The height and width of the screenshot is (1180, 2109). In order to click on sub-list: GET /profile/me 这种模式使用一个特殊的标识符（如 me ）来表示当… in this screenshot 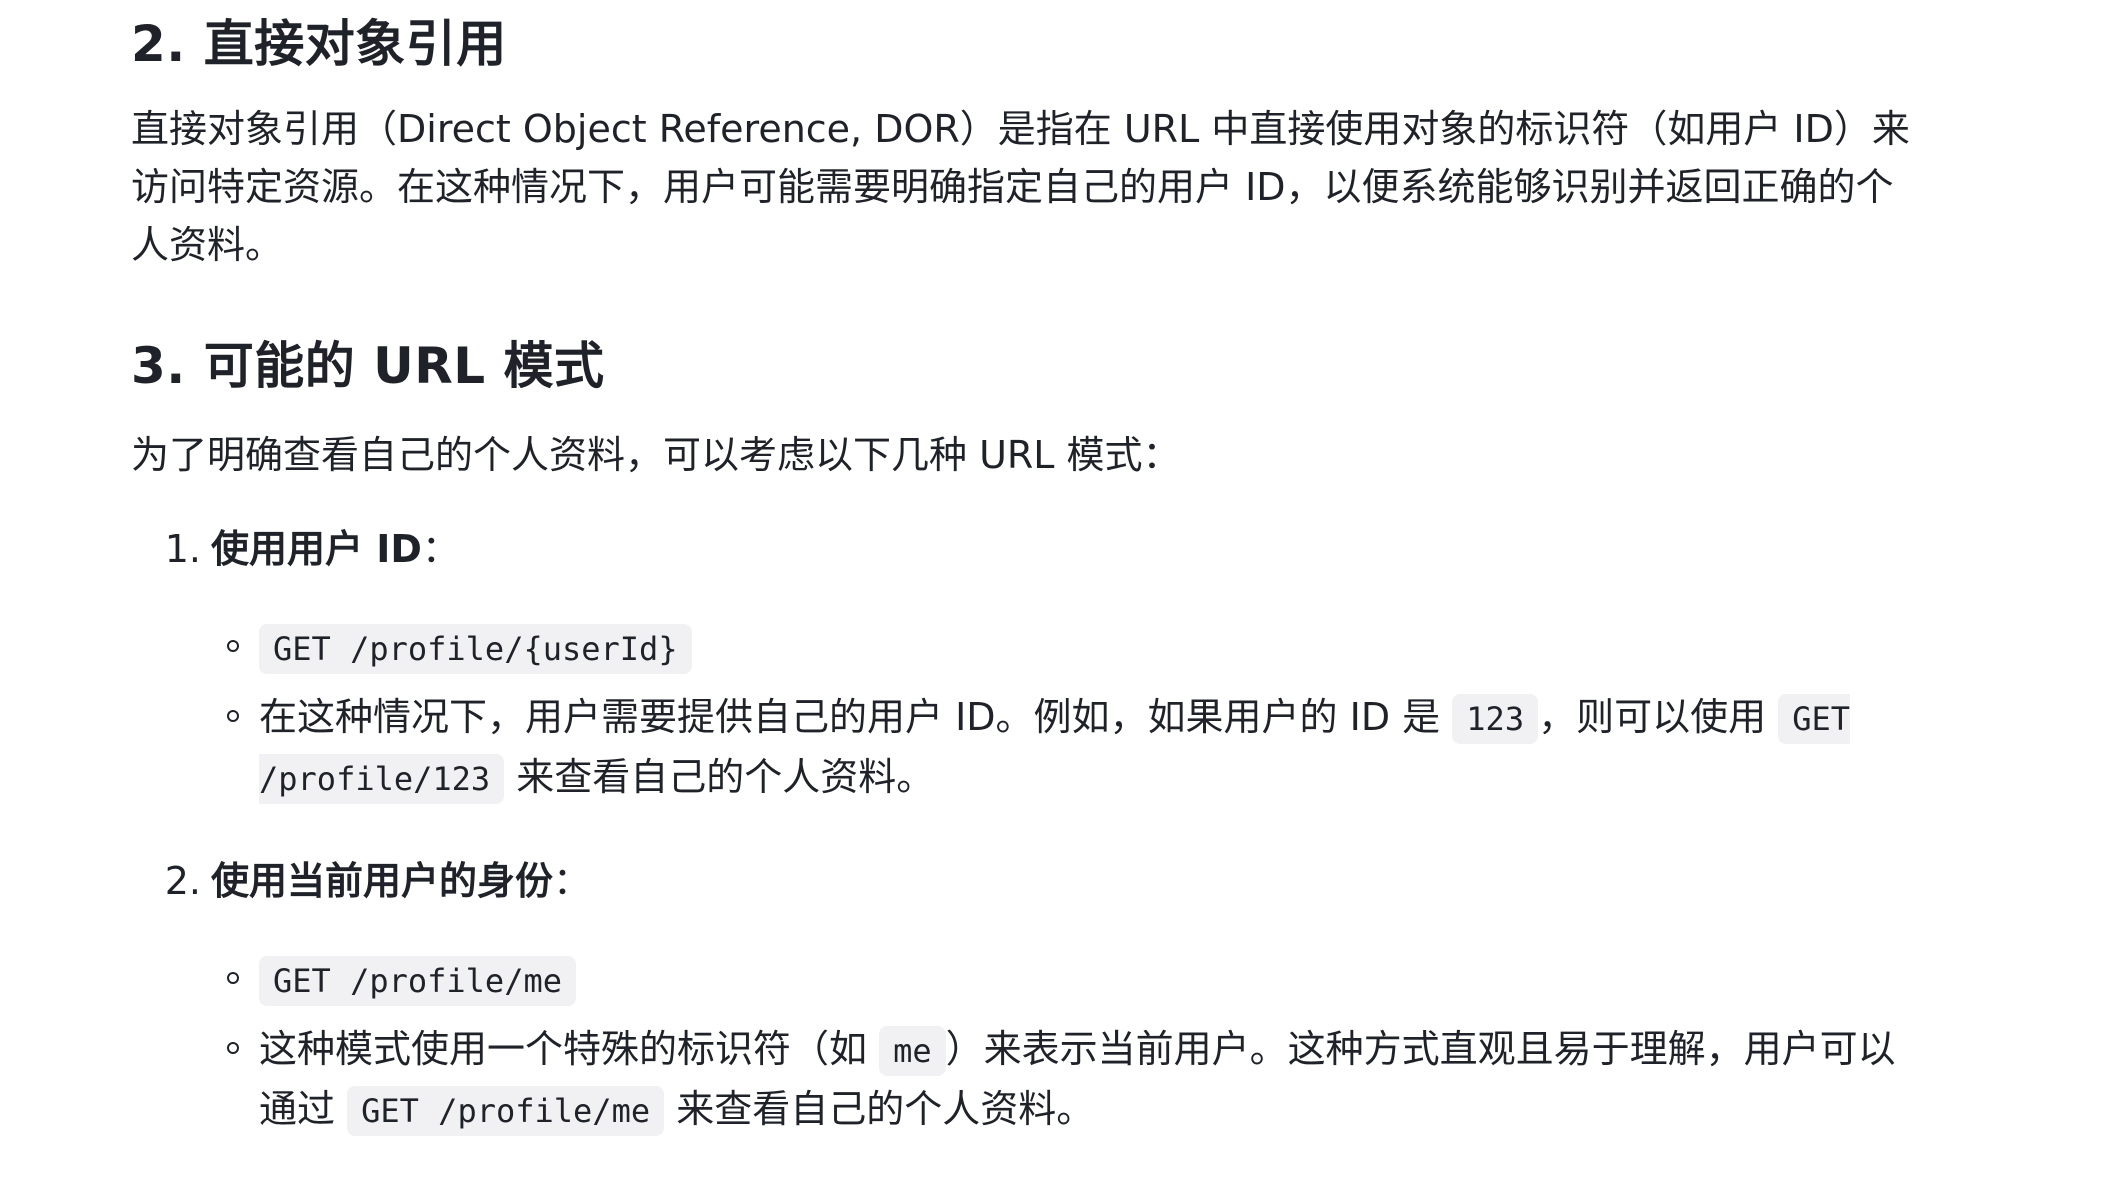, I will do `click(1031, 1045)`.